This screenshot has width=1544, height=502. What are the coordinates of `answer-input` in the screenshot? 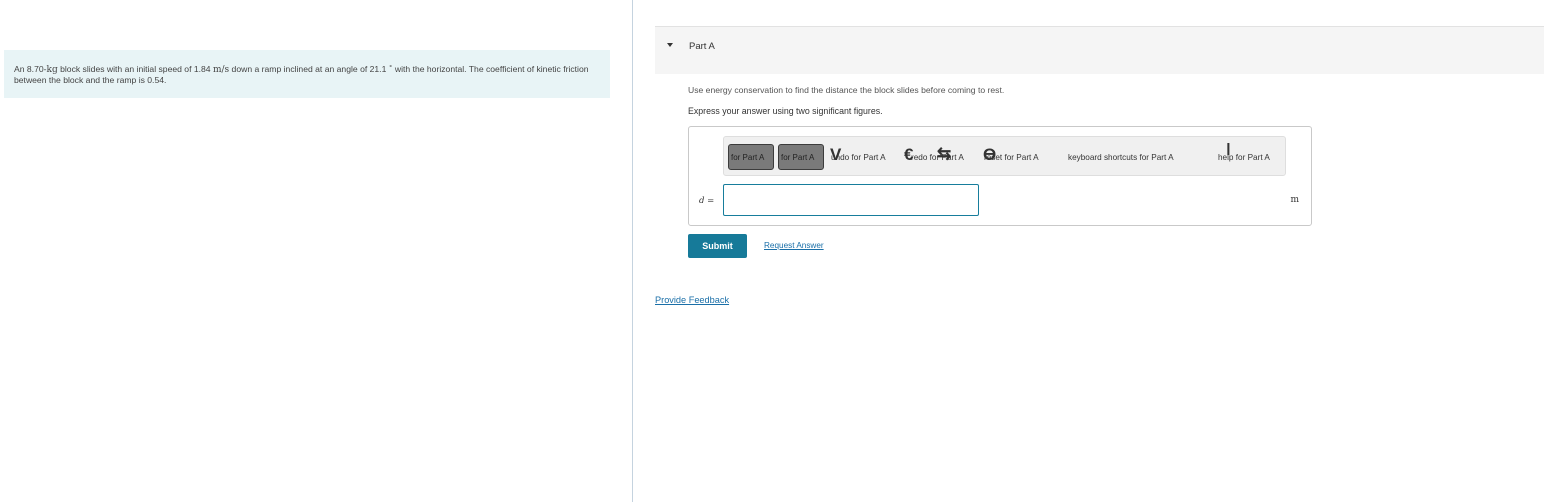 It's located at (851, 200).